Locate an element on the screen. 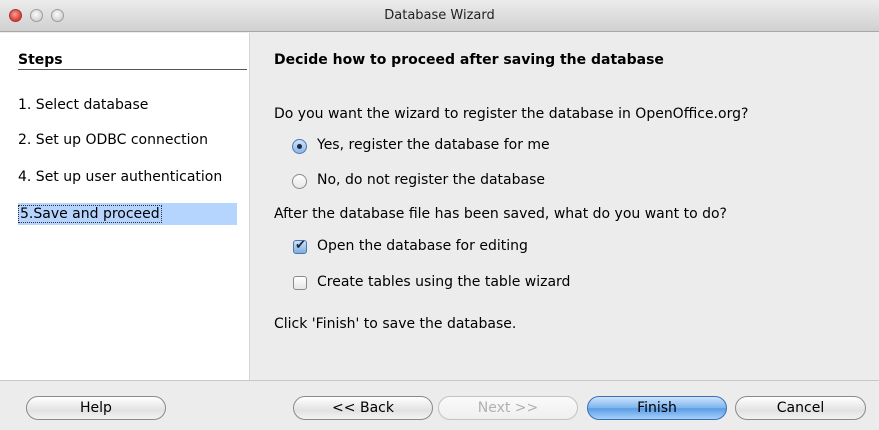 This screenshot has height=430, width=879. radio-register-yes-label: Yes, register the database for me is located at coordinates (433, 145).